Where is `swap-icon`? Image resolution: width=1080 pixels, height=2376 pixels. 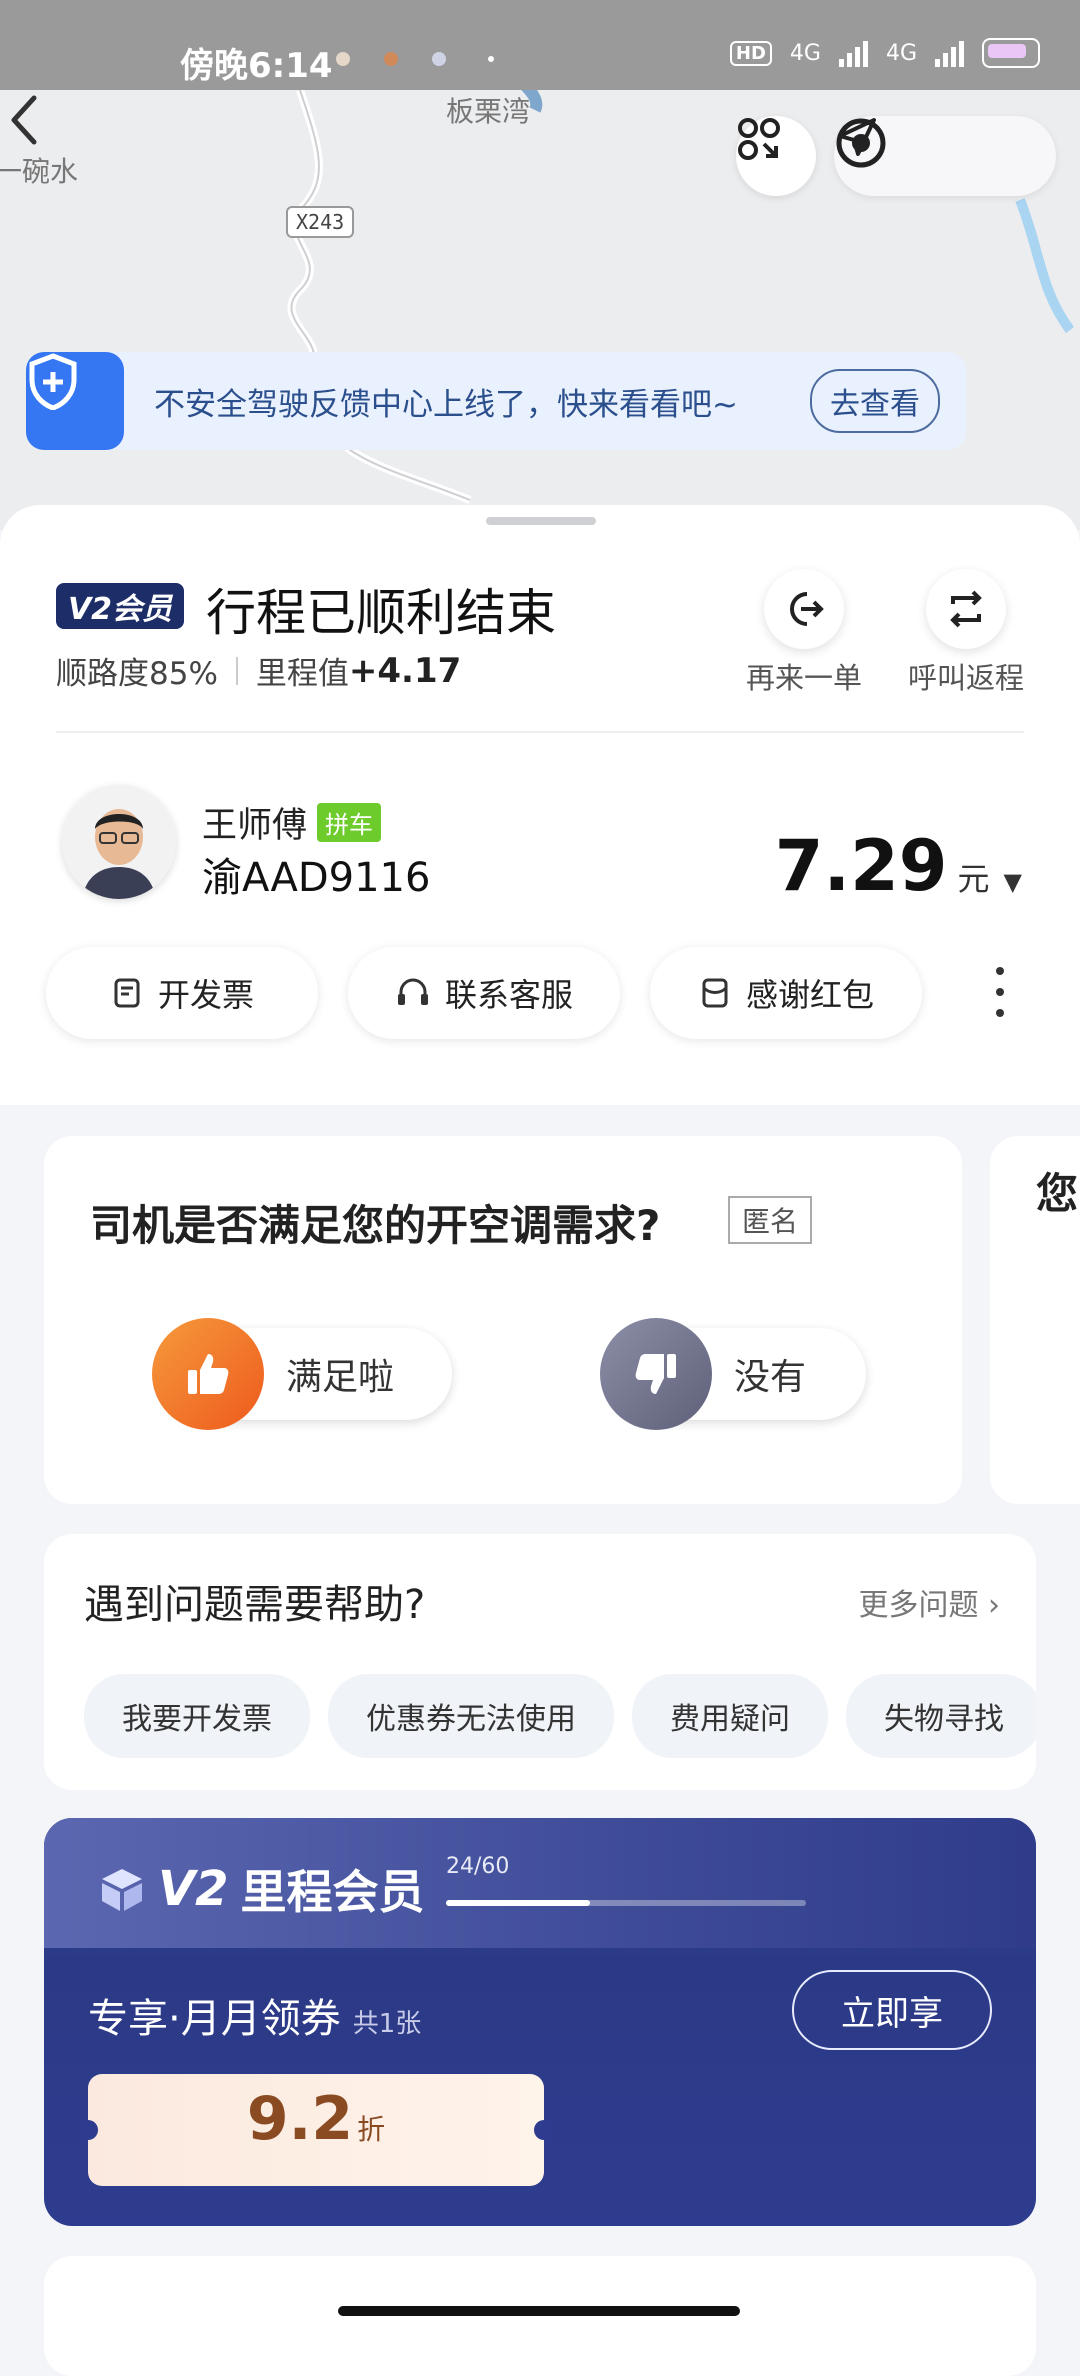 swap-icon is located at coordinates (966, 609).